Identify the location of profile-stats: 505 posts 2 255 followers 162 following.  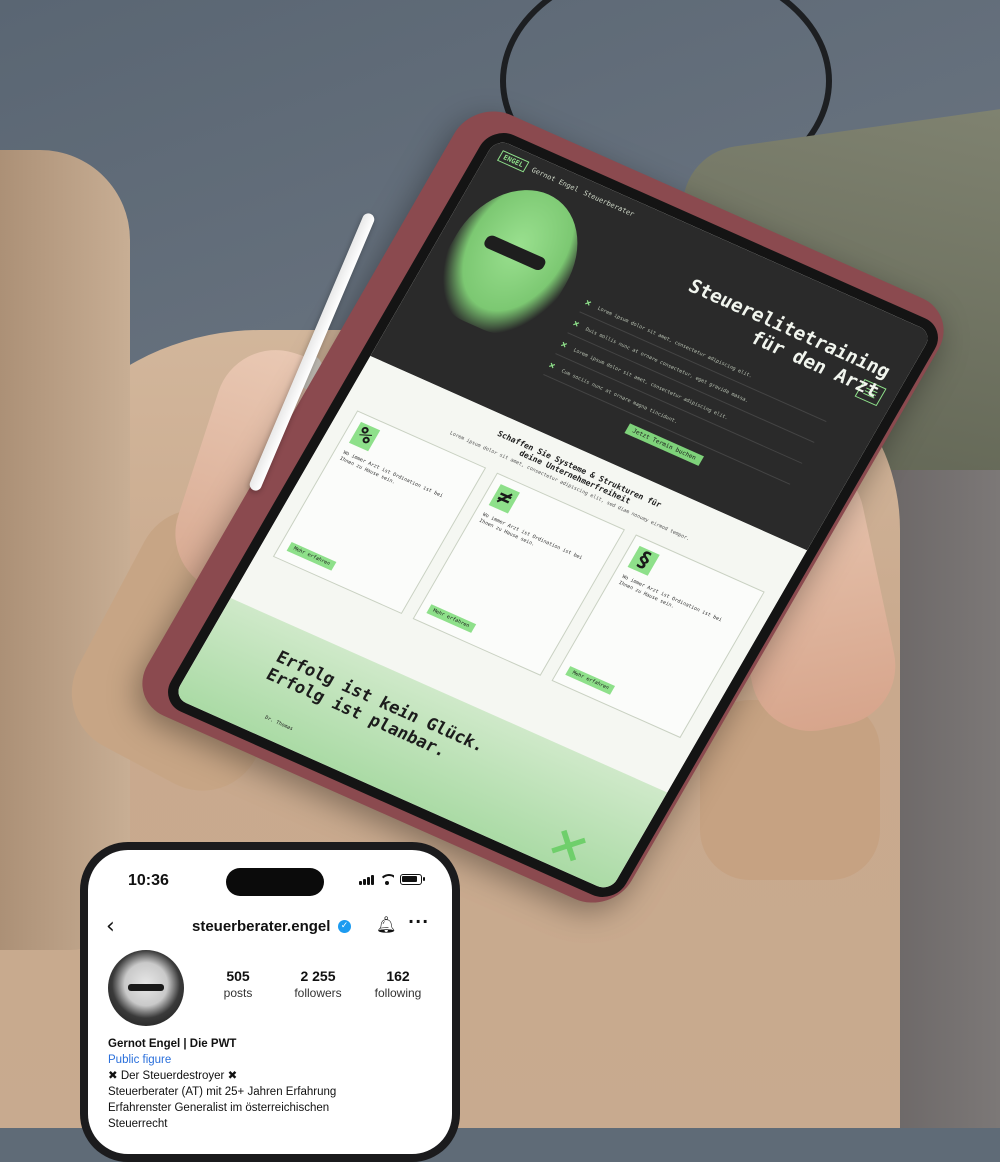
(318, 984).